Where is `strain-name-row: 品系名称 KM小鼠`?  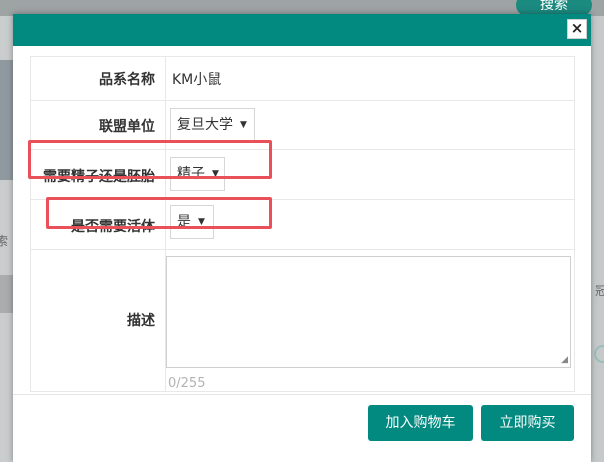 strain-name-row: 品系名称 KM小鼠 is located at coordinates (302, 79).